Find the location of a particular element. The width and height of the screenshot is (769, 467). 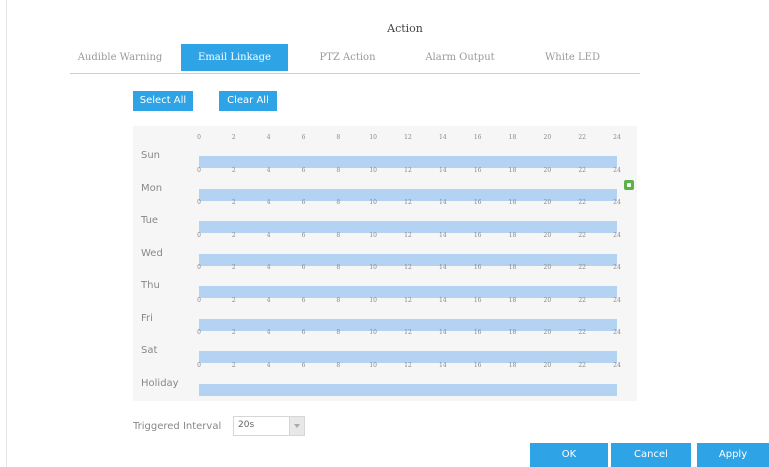

triggered-interval-label: Triggered Interval is located at coordinates (177, 426).